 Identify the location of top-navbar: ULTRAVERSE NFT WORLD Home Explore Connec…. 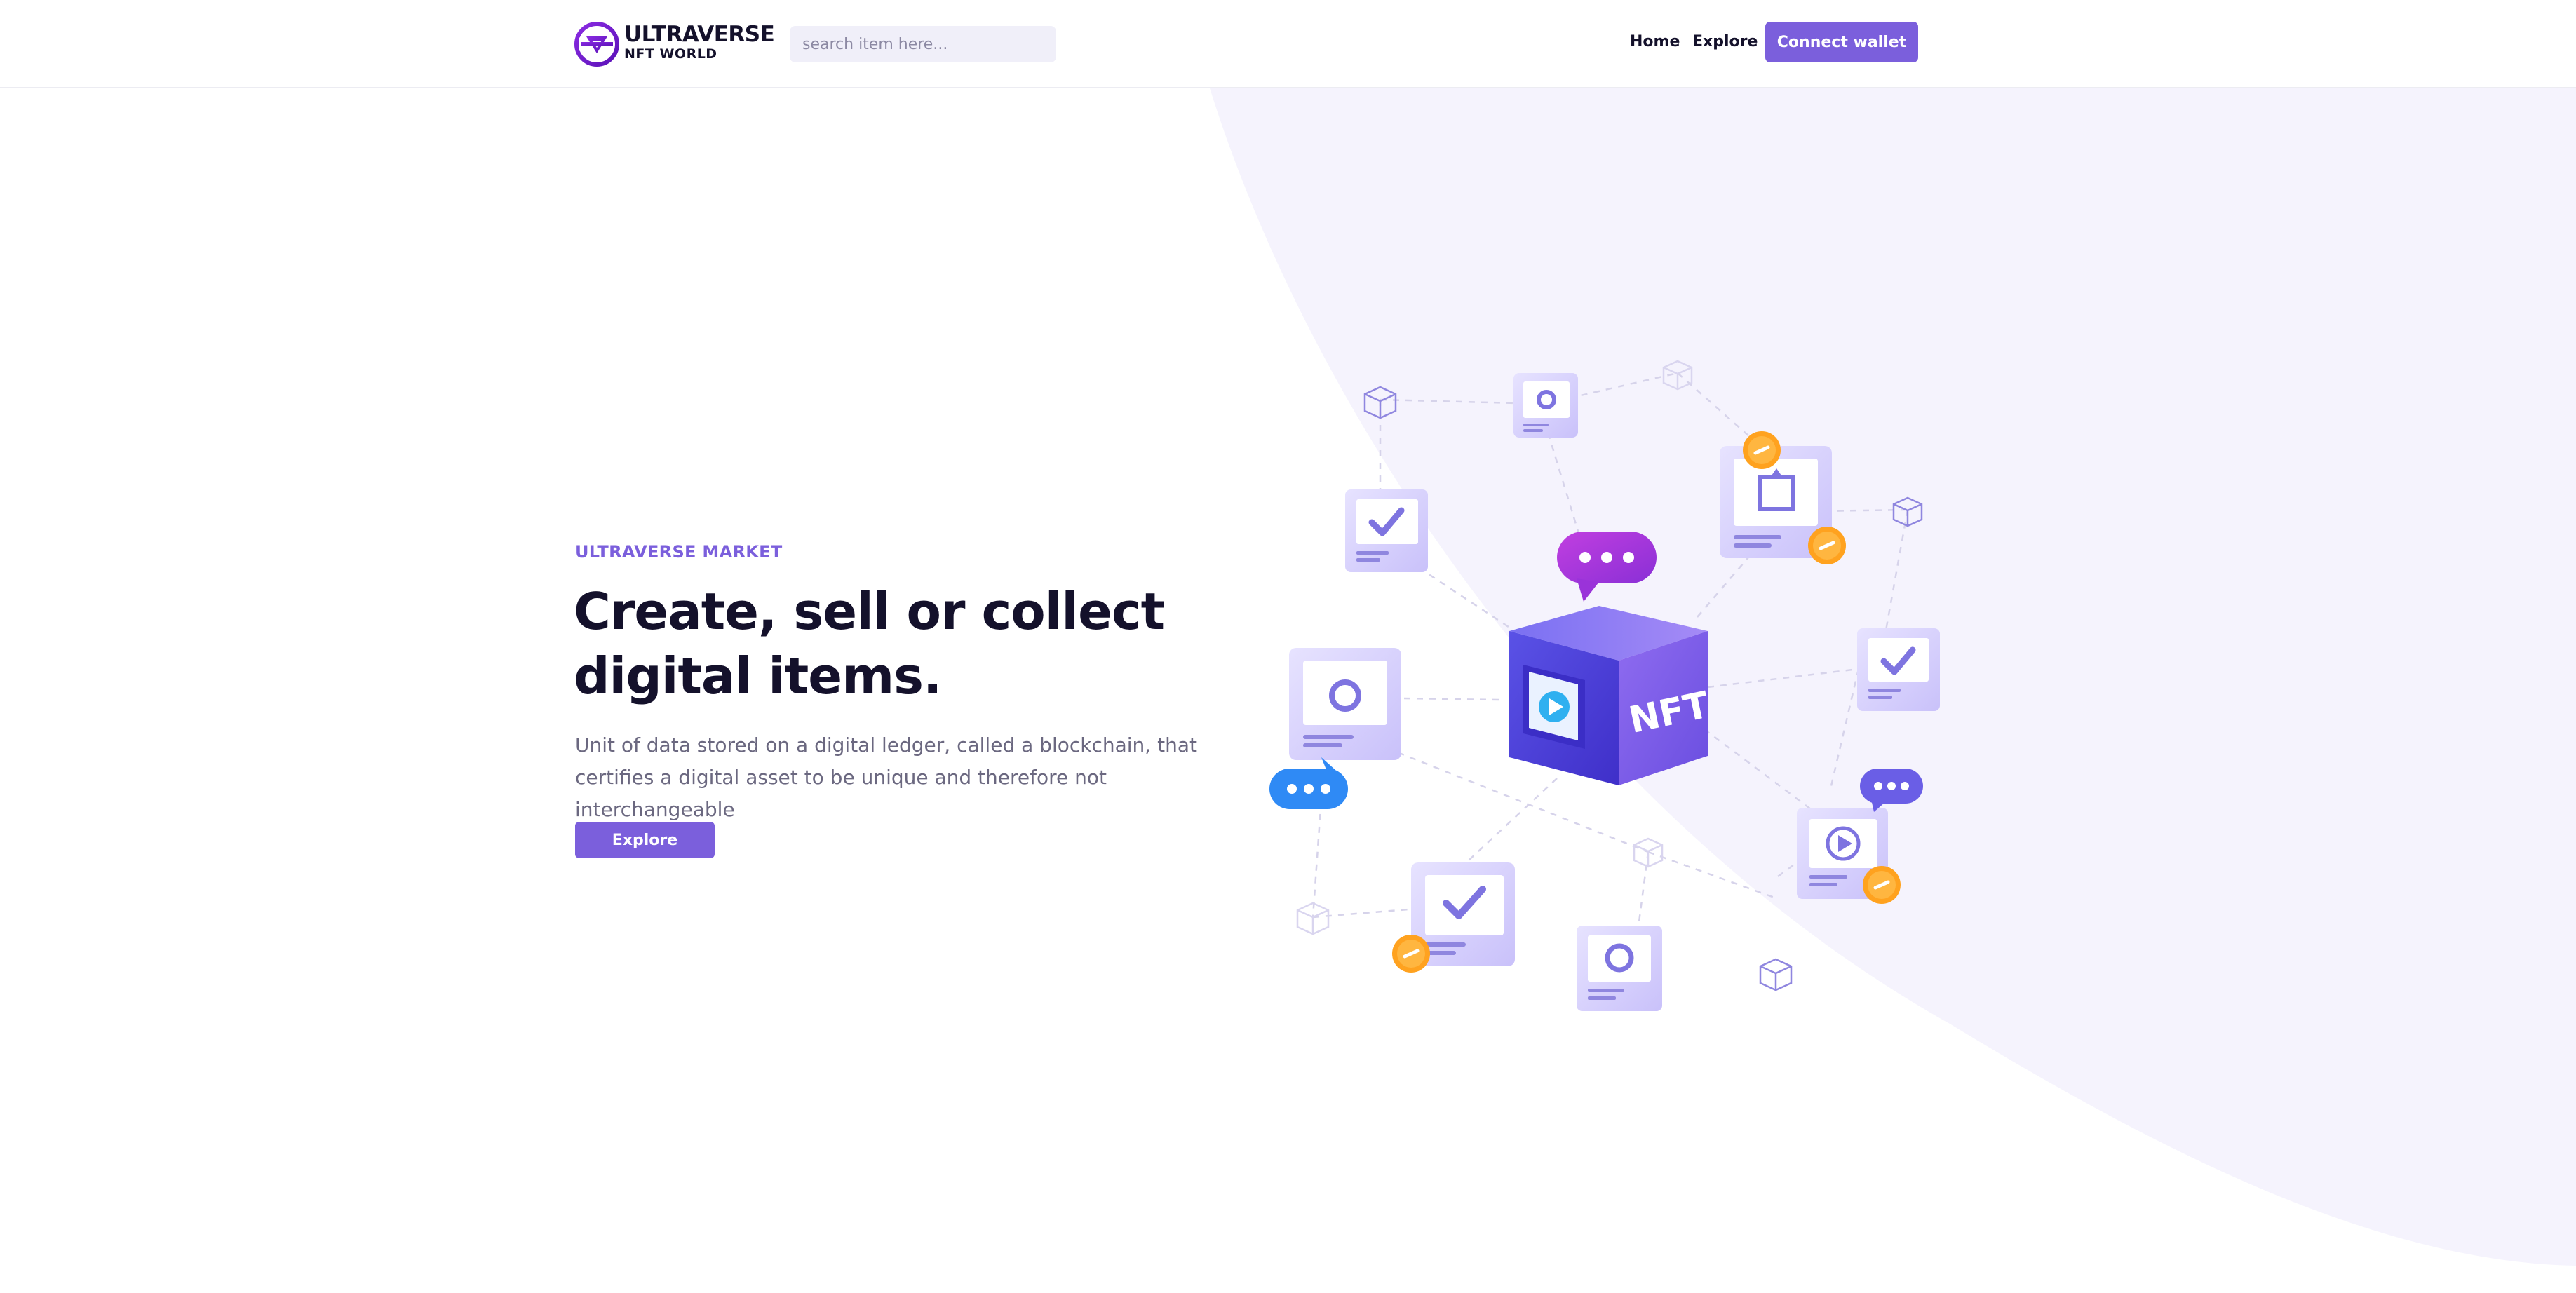
(1288, 44).